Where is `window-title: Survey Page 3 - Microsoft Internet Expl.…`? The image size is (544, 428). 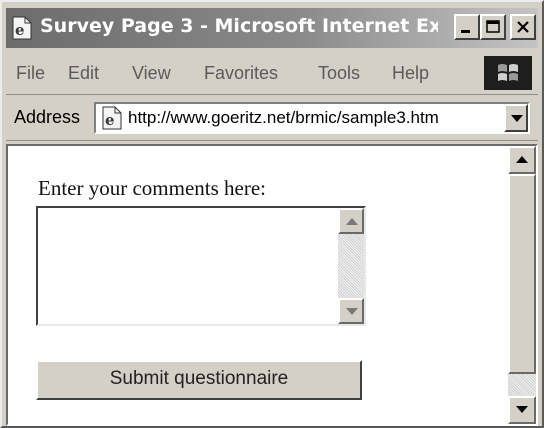 window-title: Survey Page 3 - Microsoft Internet Expl.… is located at coordinates (239, 26).